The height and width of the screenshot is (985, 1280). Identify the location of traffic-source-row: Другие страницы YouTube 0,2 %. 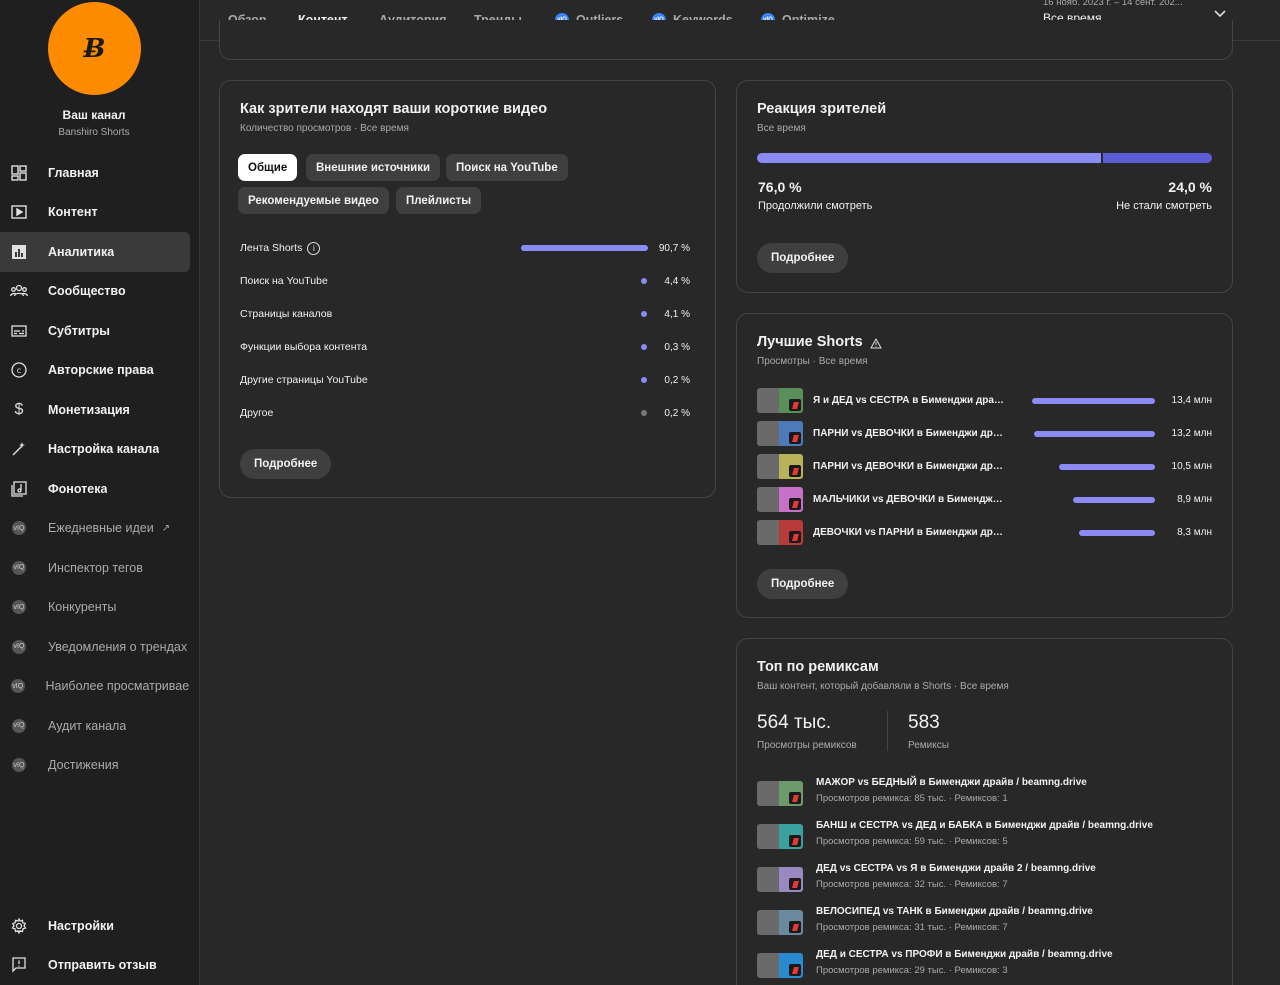
(465, 380).